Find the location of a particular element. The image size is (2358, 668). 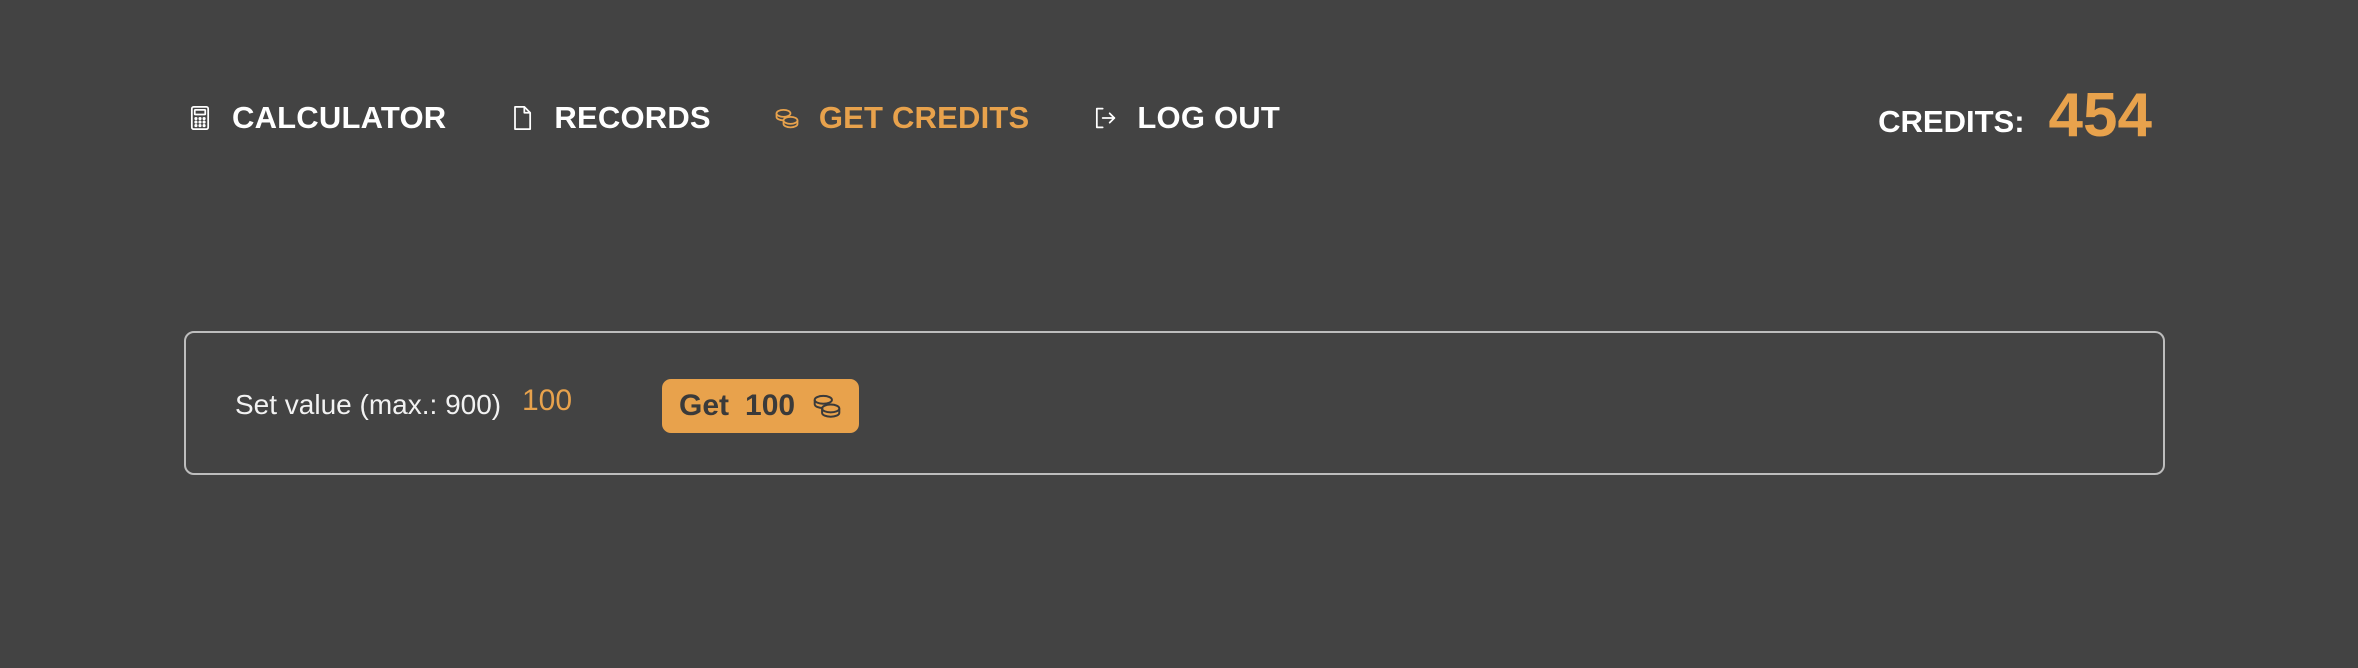

get-button-prefix: Get is located at coordinates (704, 405).